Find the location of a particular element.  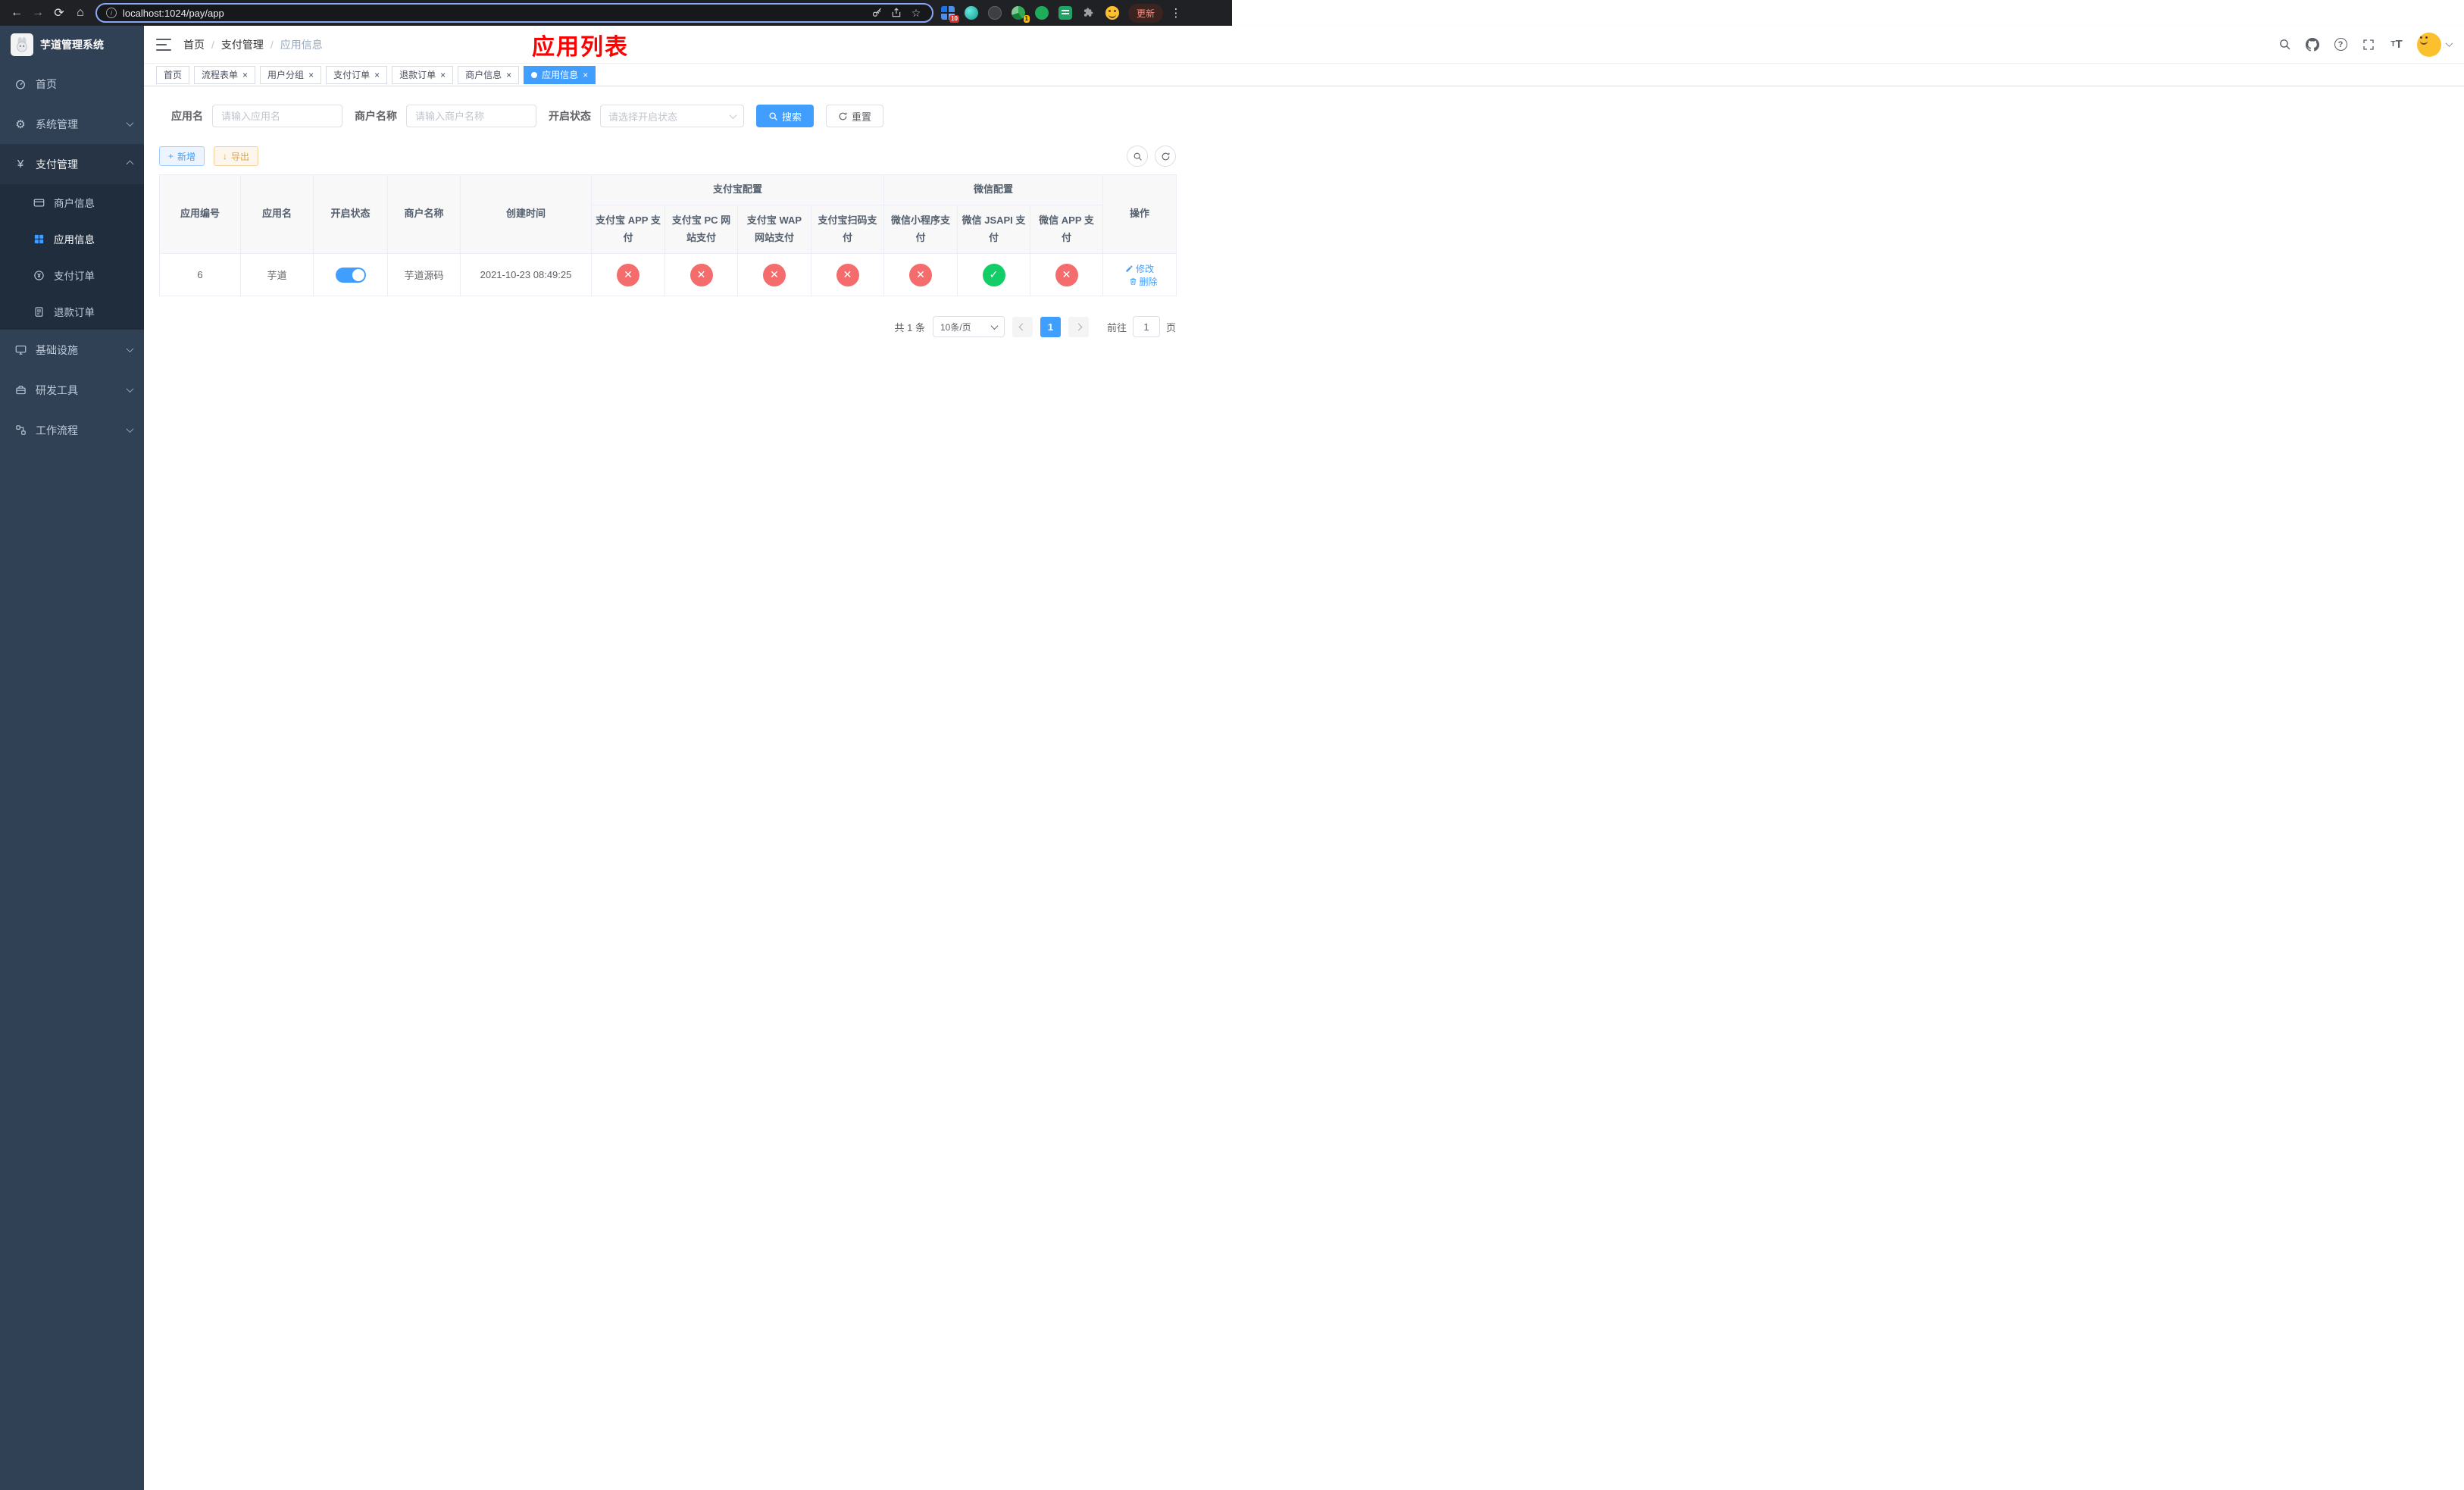

tab-user-group: 用户分组 × is located at coordinates (291, 74).